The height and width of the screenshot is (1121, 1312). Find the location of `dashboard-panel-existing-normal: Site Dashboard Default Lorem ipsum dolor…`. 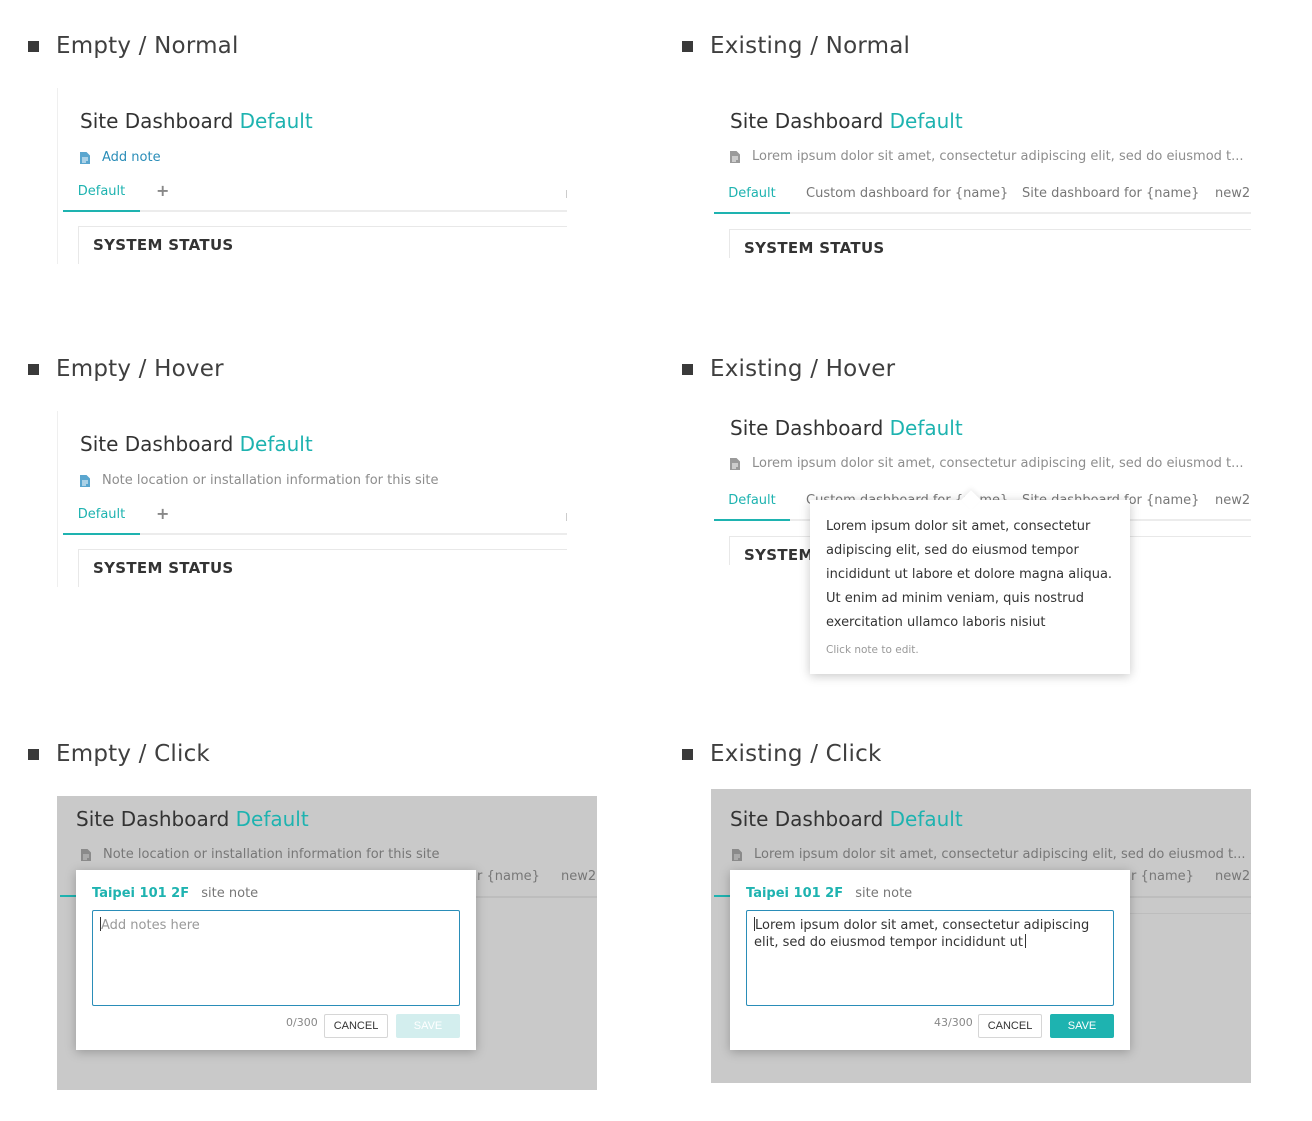

dashboard-panel-existing-normal: Site Dashboard Default Lorem ipsum dolor… is located at coordinates (979, 173).